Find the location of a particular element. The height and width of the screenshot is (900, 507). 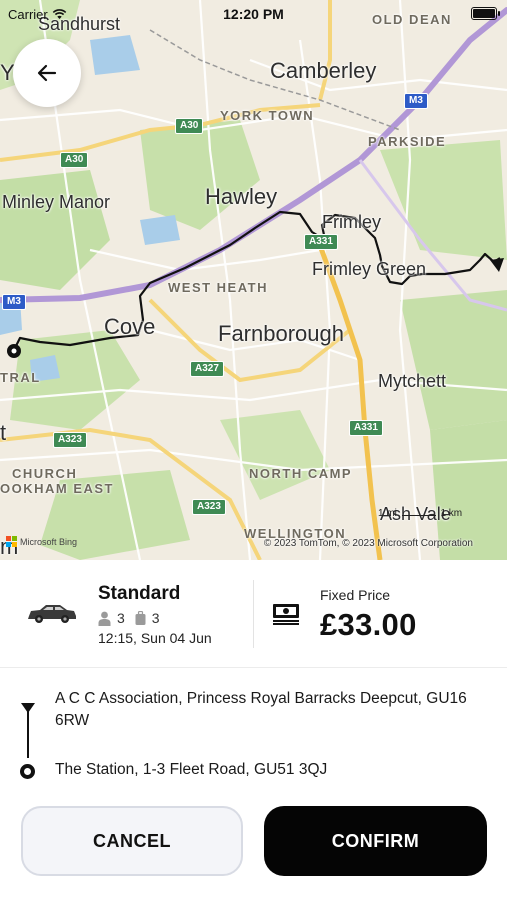

status-bar: Carrier 12:20 PM is located at coordinates (253, 15).